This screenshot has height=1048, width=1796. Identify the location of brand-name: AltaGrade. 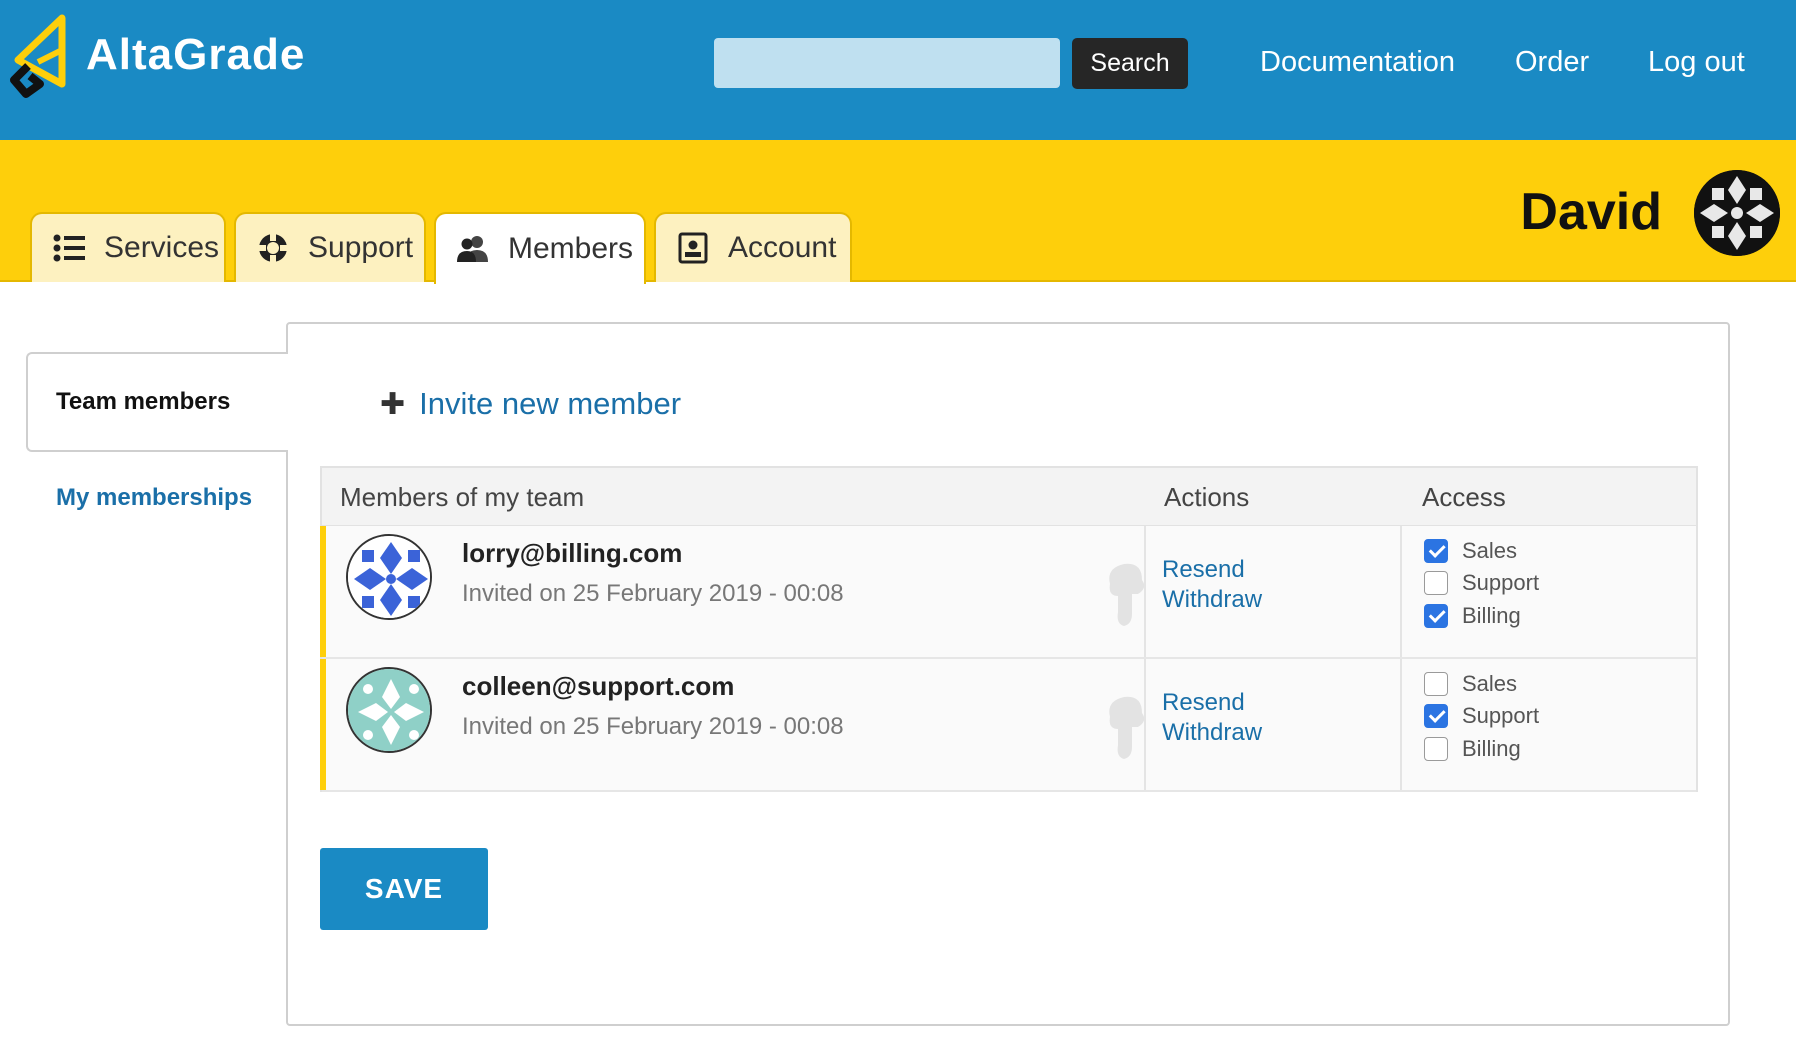
(195, 55).